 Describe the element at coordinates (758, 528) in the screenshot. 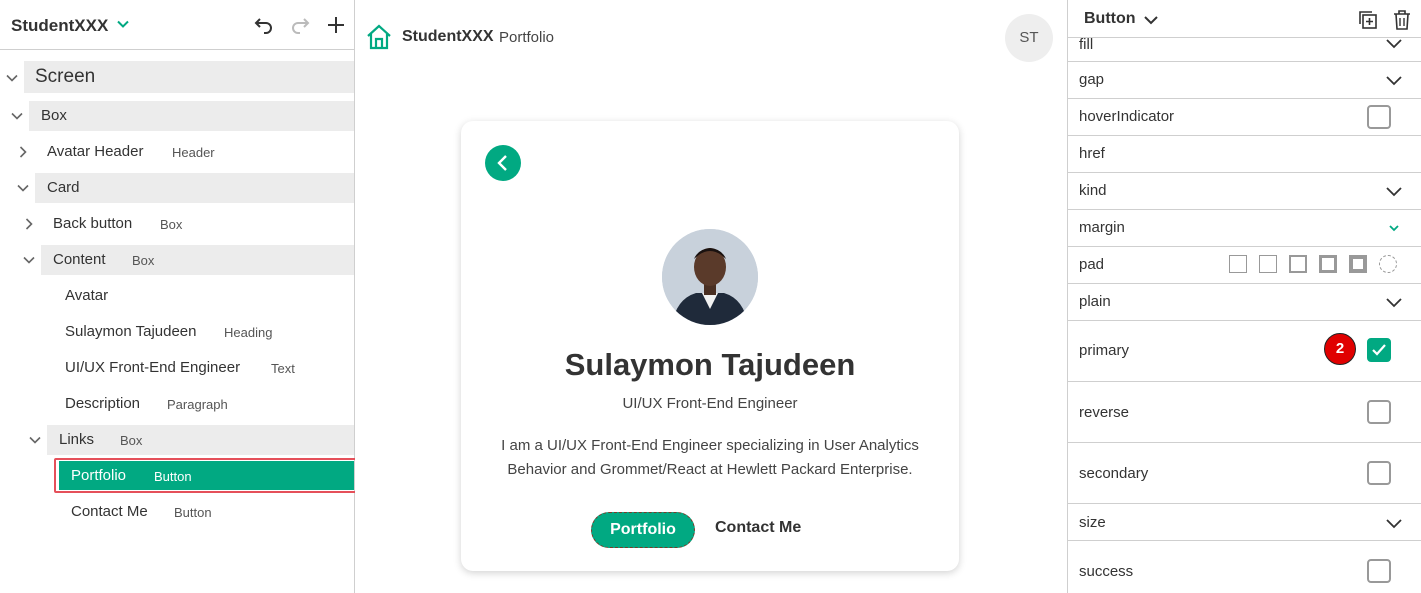

I see `contact-me-button: Contact Me` at that location.